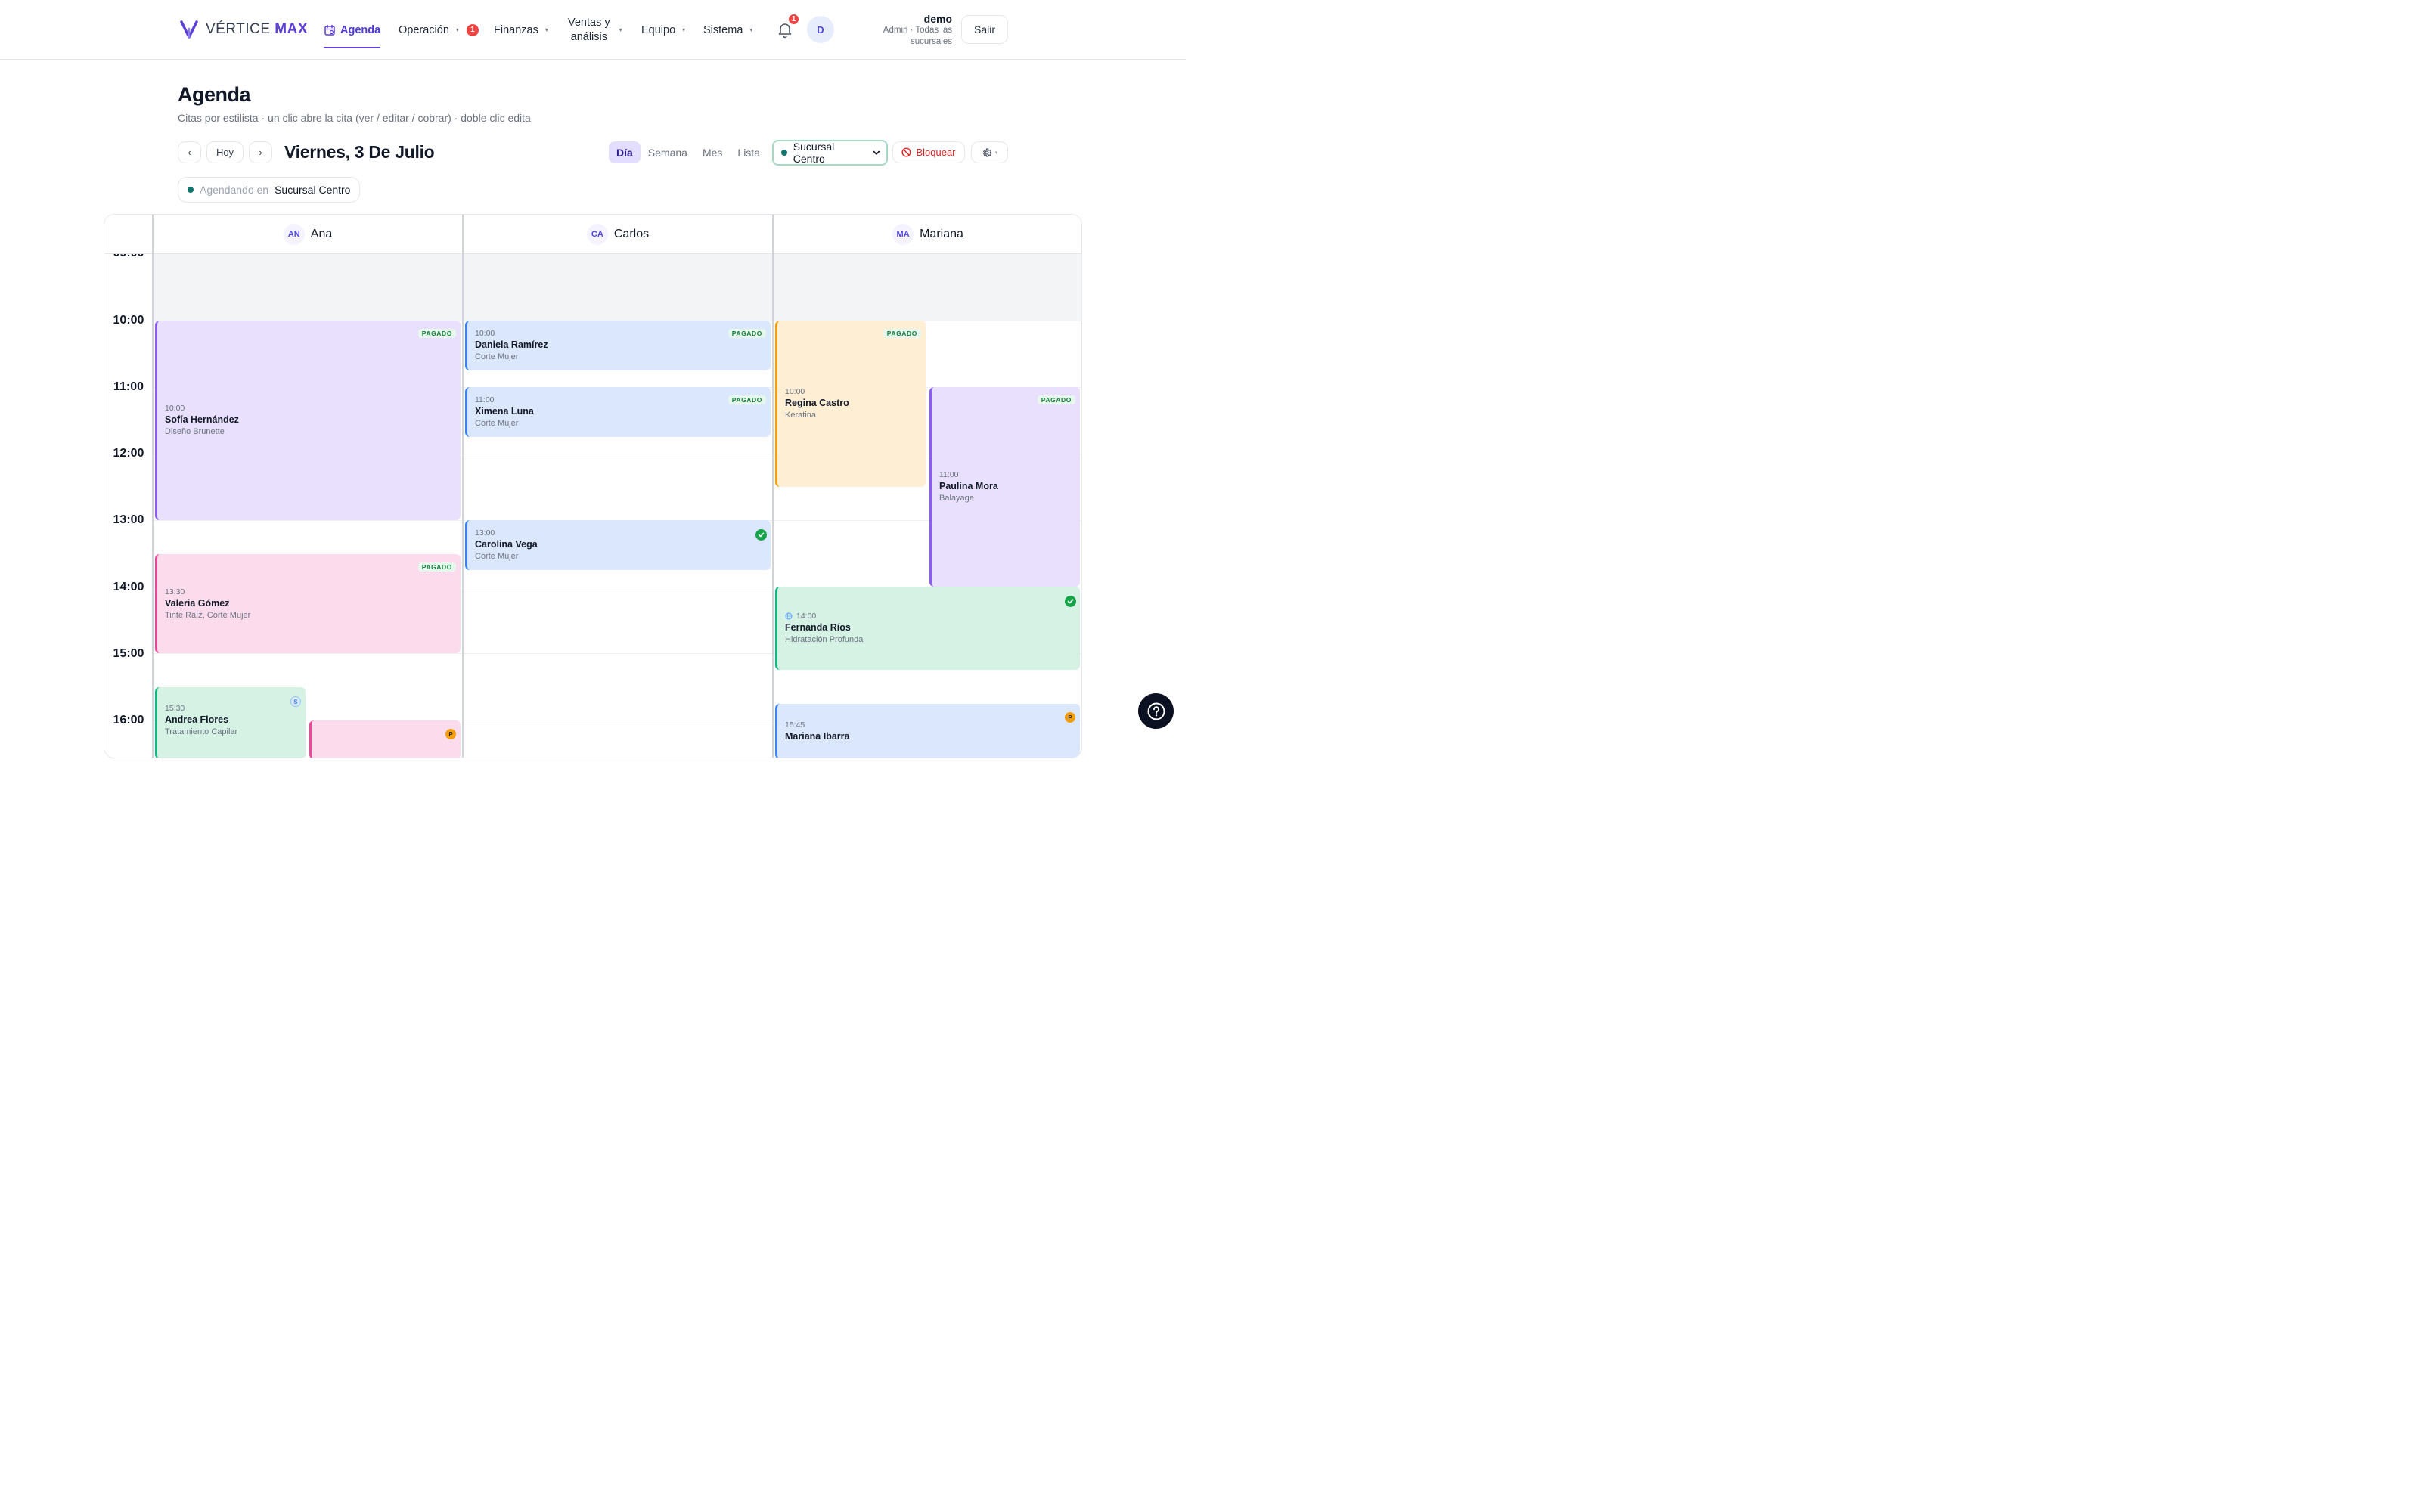 The image size is (2420, 1512). Describe the element at coordinates (817, 736) in the screenshot. I see `appointment-client: Mariana Ibarra` at that location.